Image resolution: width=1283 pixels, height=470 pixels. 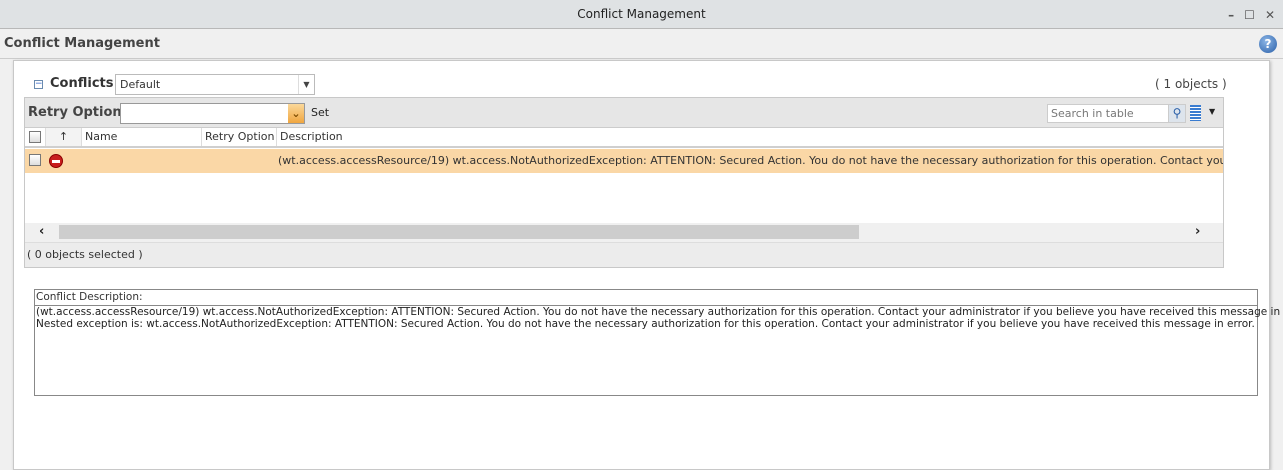 I want to click on conflict-description-label: Conflict Description:, so click(x=646, y=298).